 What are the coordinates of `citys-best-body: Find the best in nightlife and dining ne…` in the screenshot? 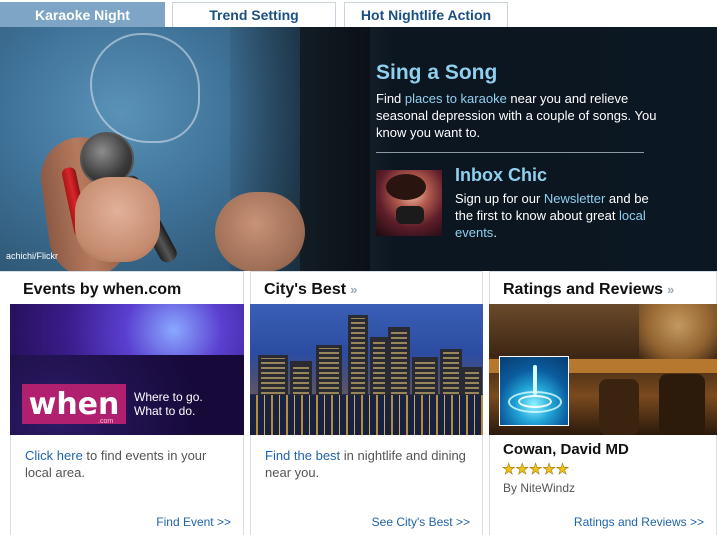 It's located at (366, 485).